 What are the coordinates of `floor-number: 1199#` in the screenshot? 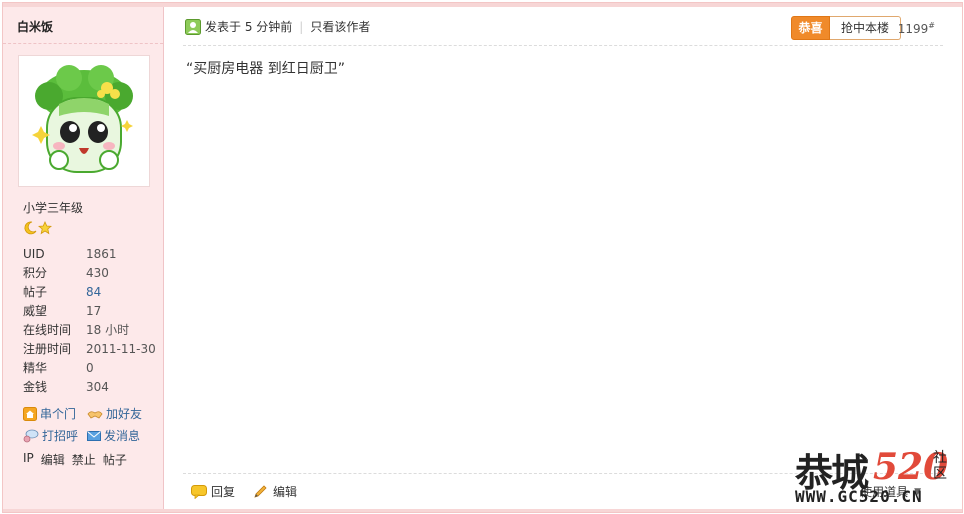 It's located at (916, 28).